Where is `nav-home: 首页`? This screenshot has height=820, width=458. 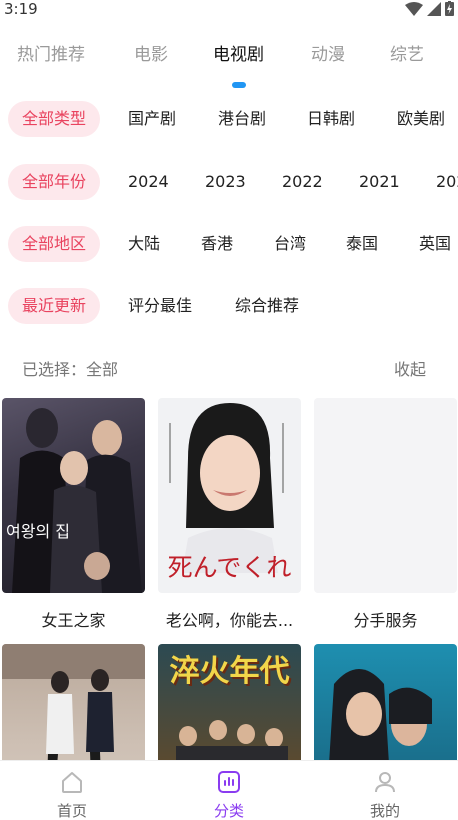 nav-home: 首页 is located at coordinates (72, 794).